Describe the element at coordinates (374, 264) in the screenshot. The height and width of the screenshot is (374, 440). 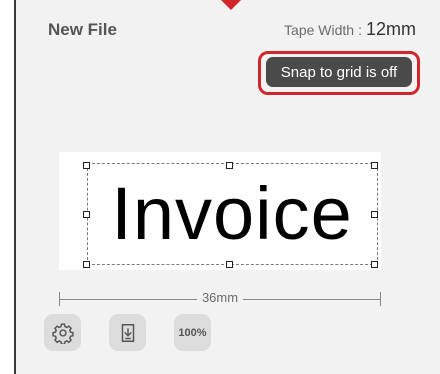
I see `resize-handle-bottom-right` at that location.